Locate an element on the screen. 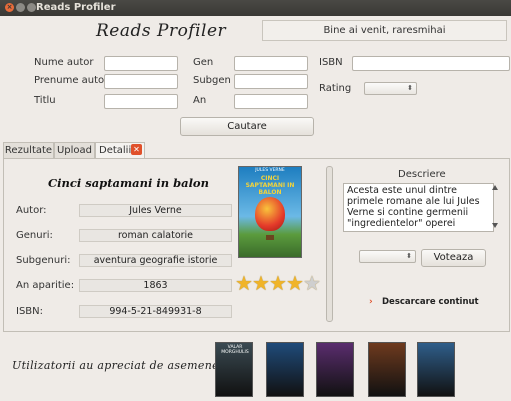 Image resolution: width=511 pixels, height=401 pixels. balloon-basket is located at coordinates (270, 237).